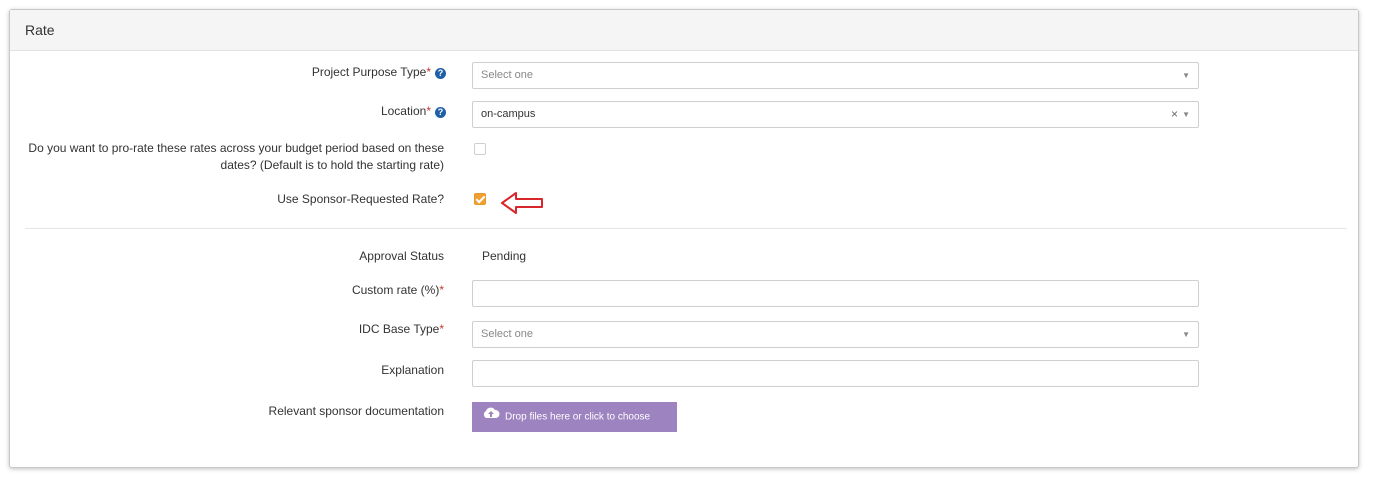  What do you see at coordinates (480, 149) in the screenshot?
I see `prorate-checkbox` at bounding box center [480, 149].